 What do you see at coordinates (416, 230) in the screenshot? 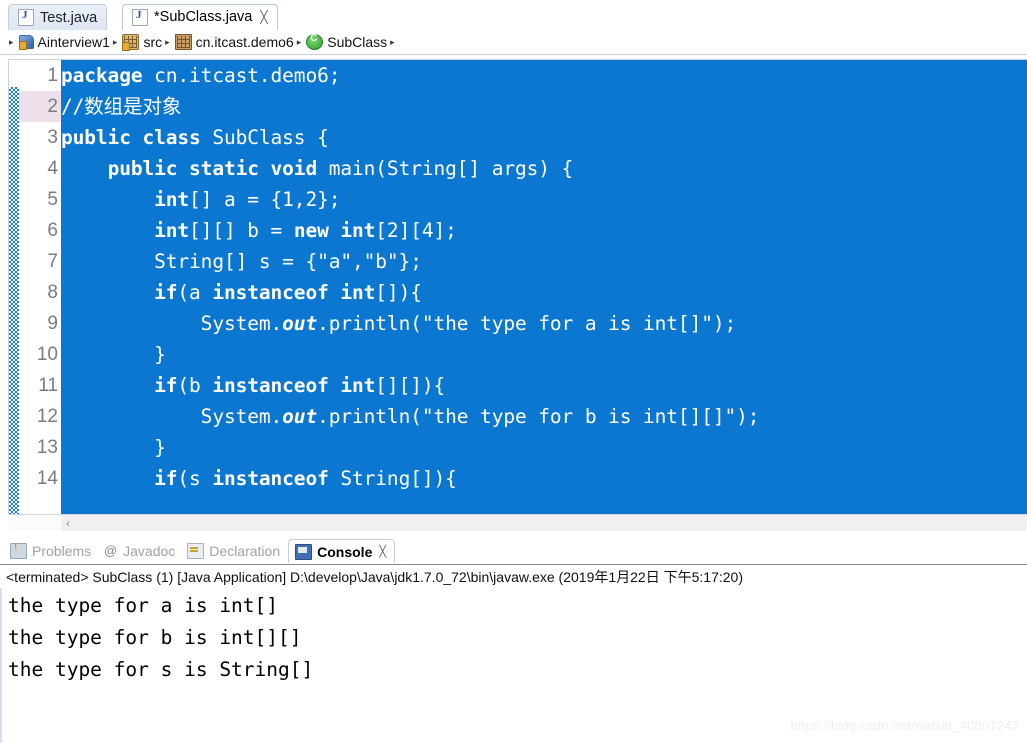
I see `code-text: [2][4];` at bounding box center [416, 230].